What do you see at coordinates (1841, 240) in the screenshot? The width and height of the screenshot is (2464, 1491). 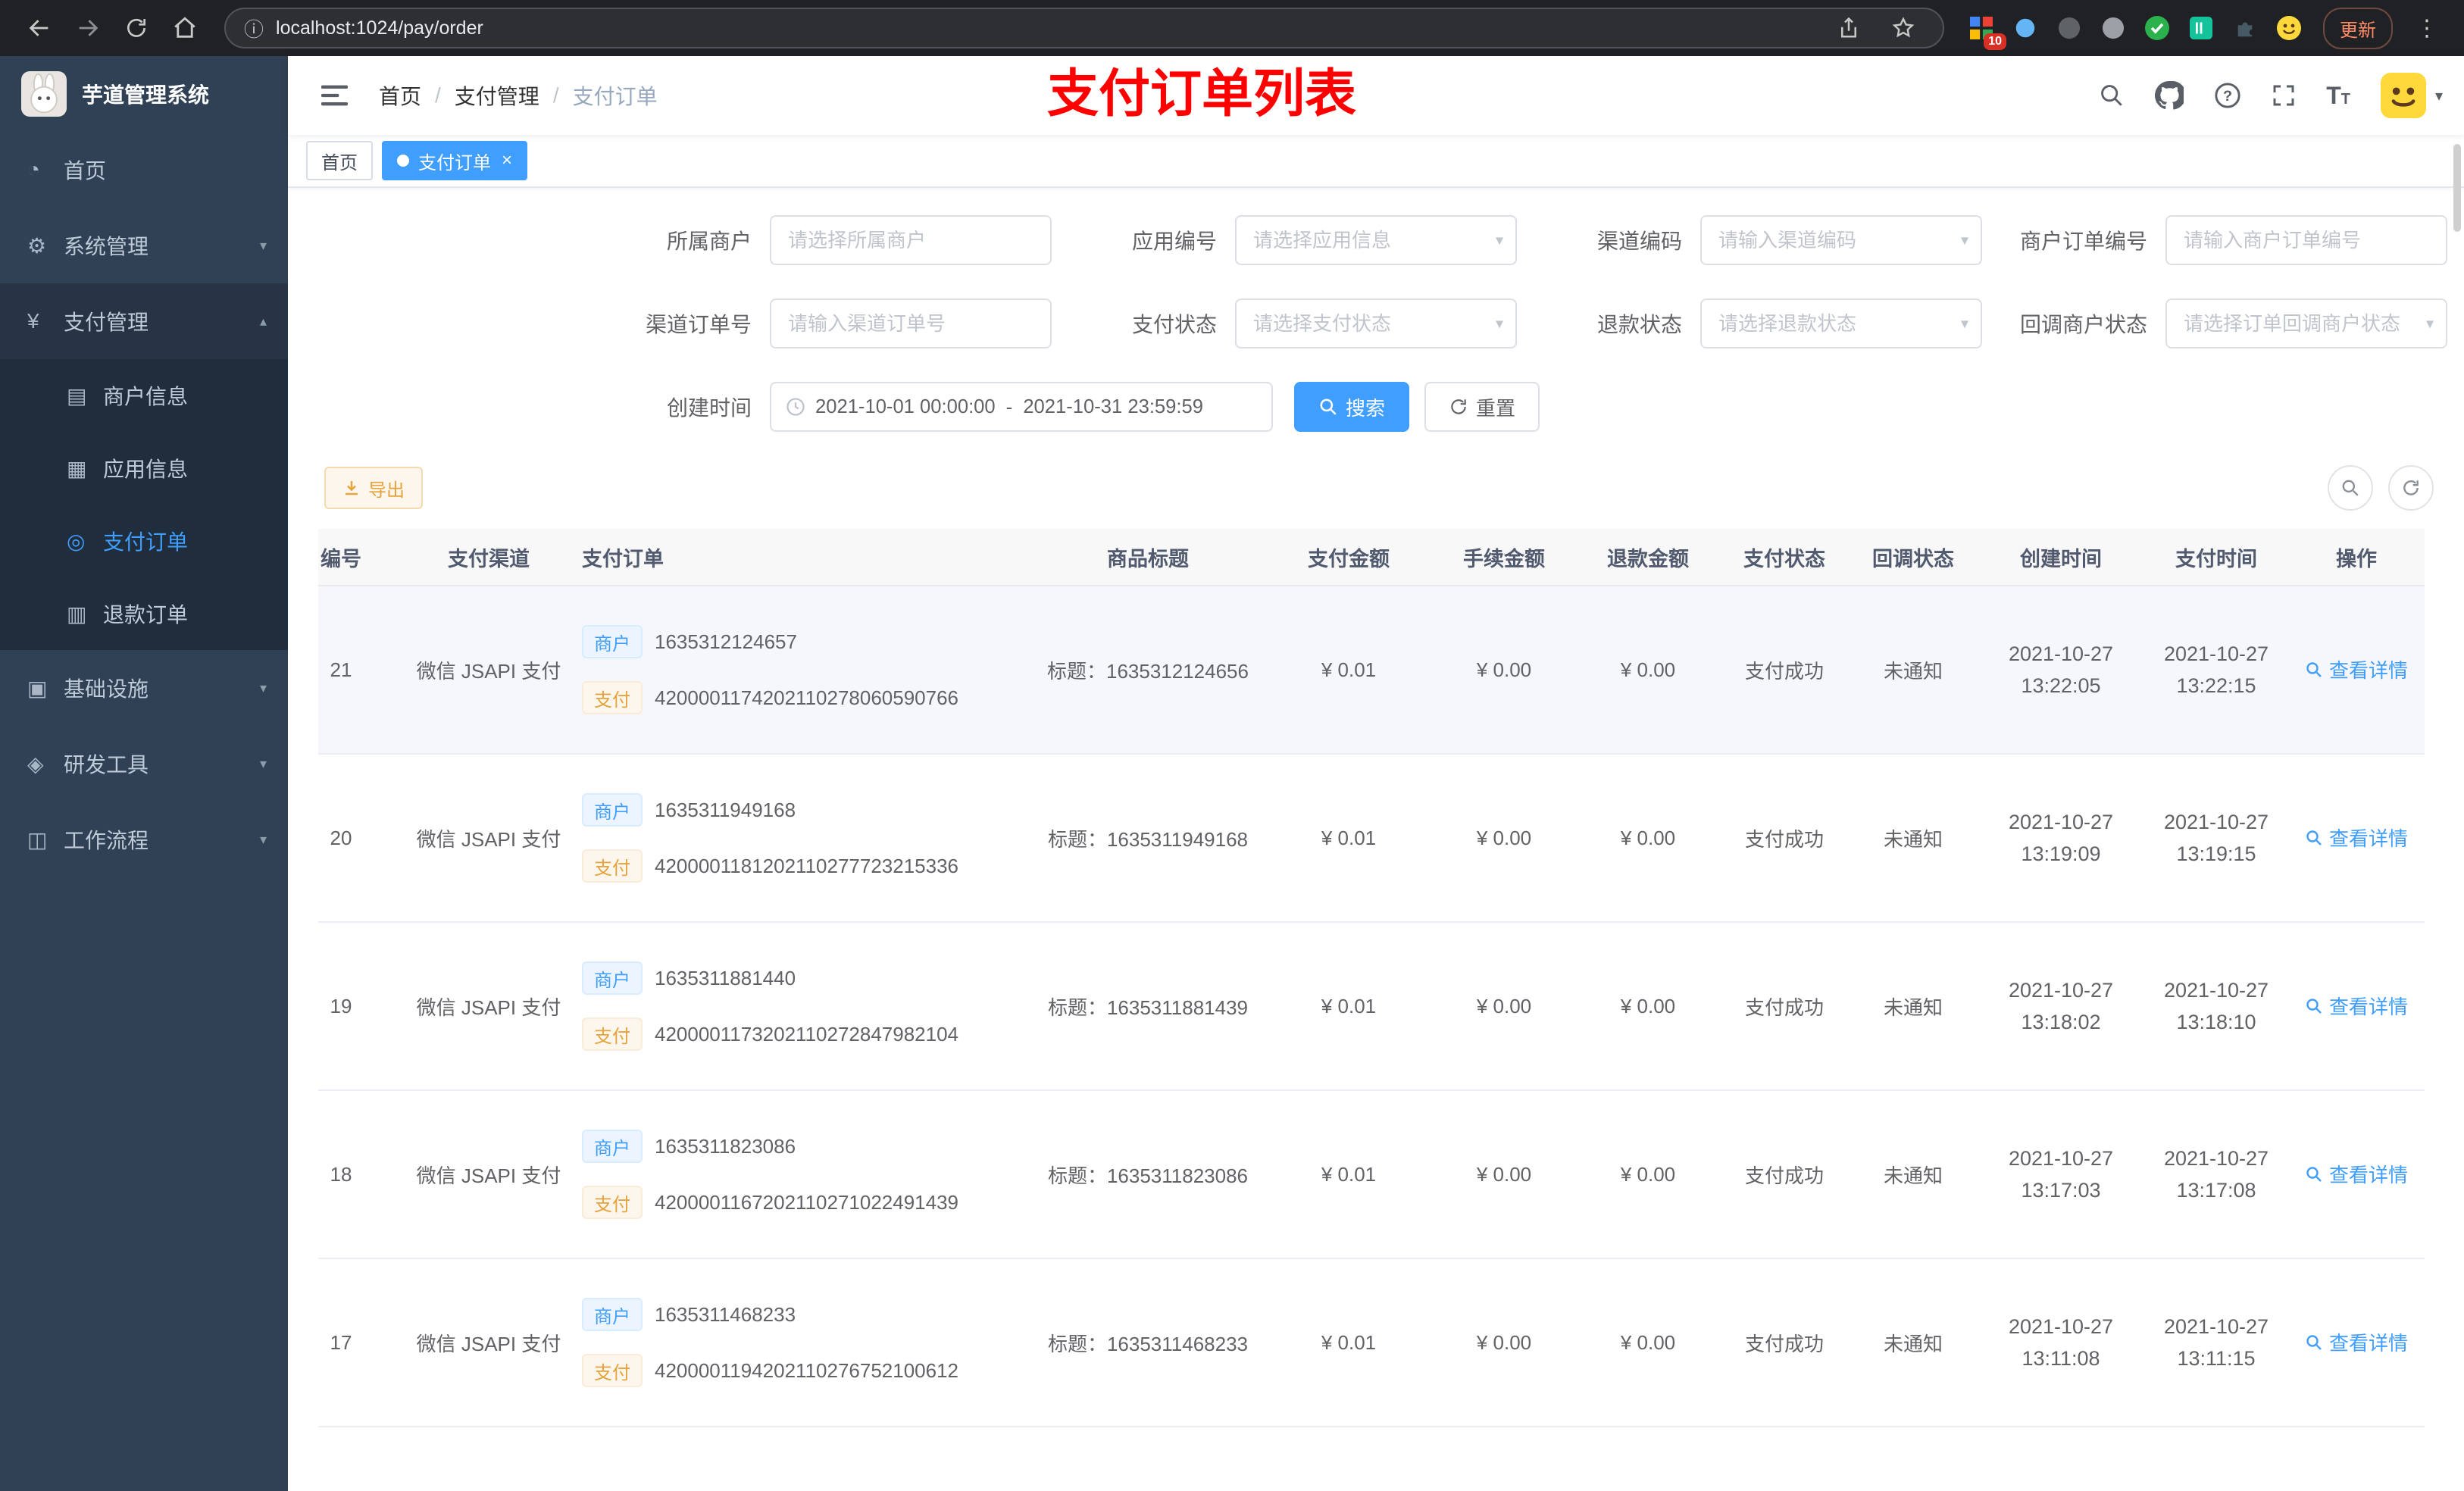 I see `channel-code-filter-select` at bounding box center [1841, 240].